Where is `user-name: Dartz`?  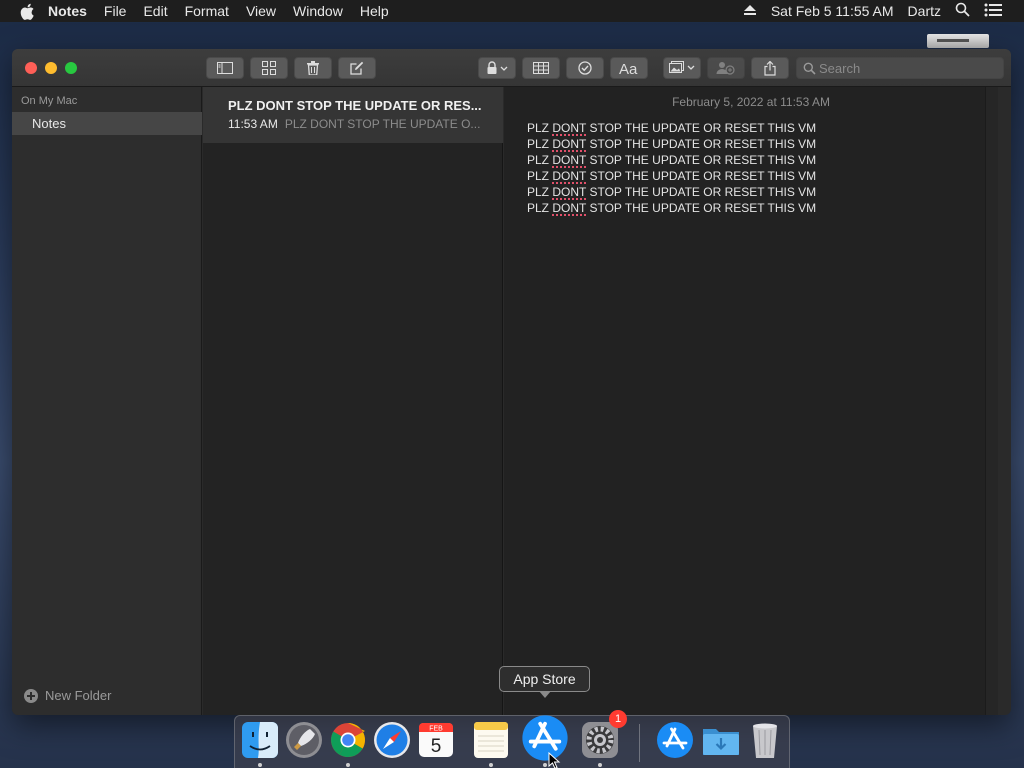 user-name: Dartz is located at coordinates (924, 11).